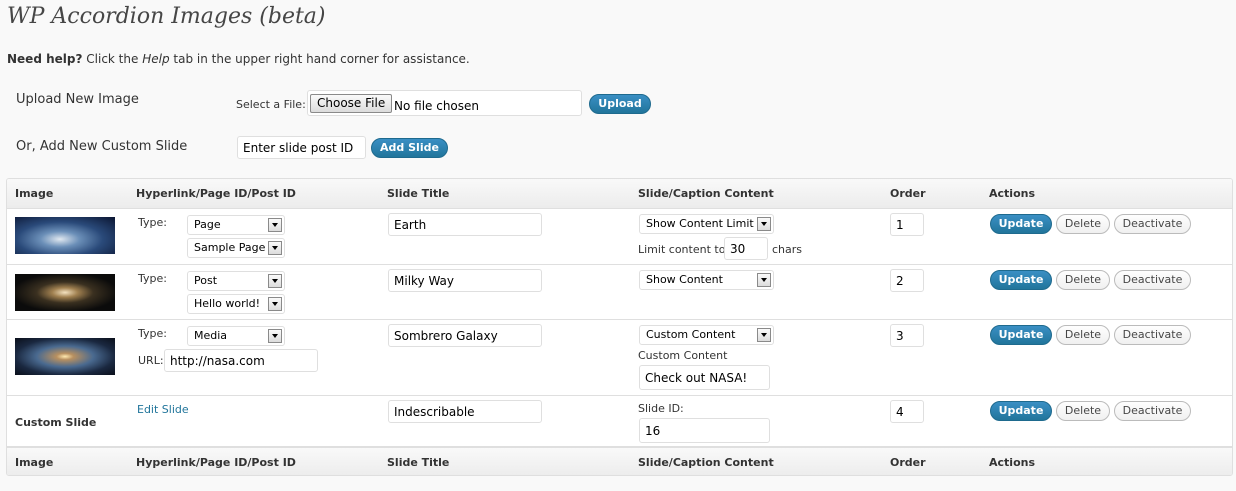 The height and width of the screenshot is (491, 1236). I want to click on content-mode-value: Custom Content, so click(691, 334).